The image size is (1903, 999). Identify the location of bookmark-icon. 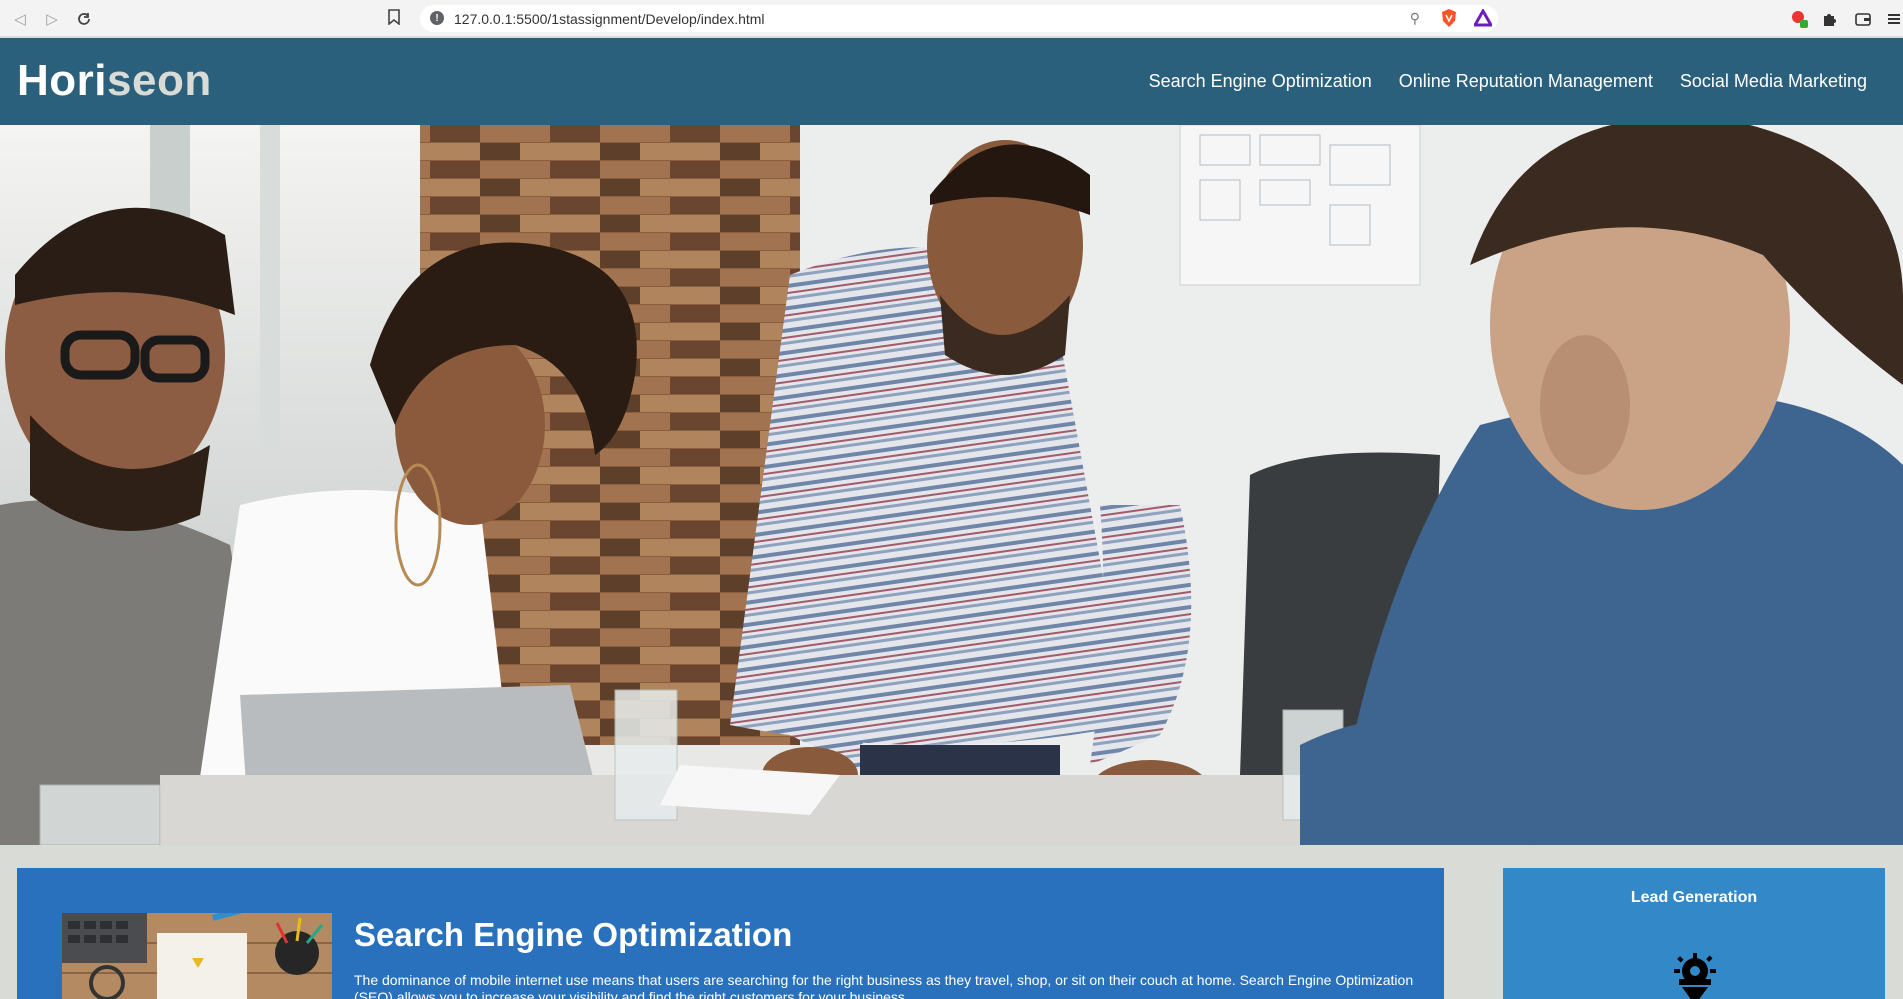
(396, 19).